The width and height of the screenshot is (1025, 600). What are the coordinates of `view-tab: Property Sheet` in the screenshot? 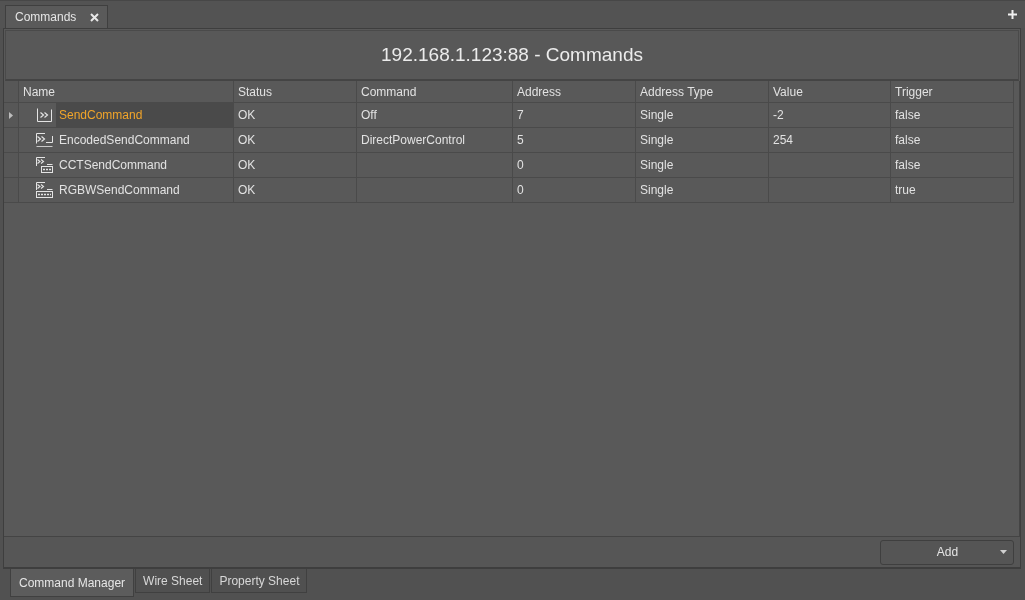 It's located at (259, 581).